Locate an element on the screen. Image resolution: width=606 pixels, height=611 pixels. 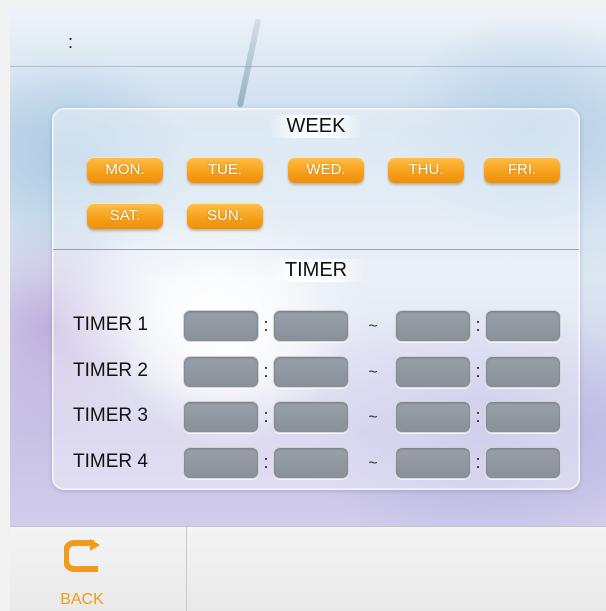
timer-1-label: TIMER 1 is located at coordinates (110, 324).